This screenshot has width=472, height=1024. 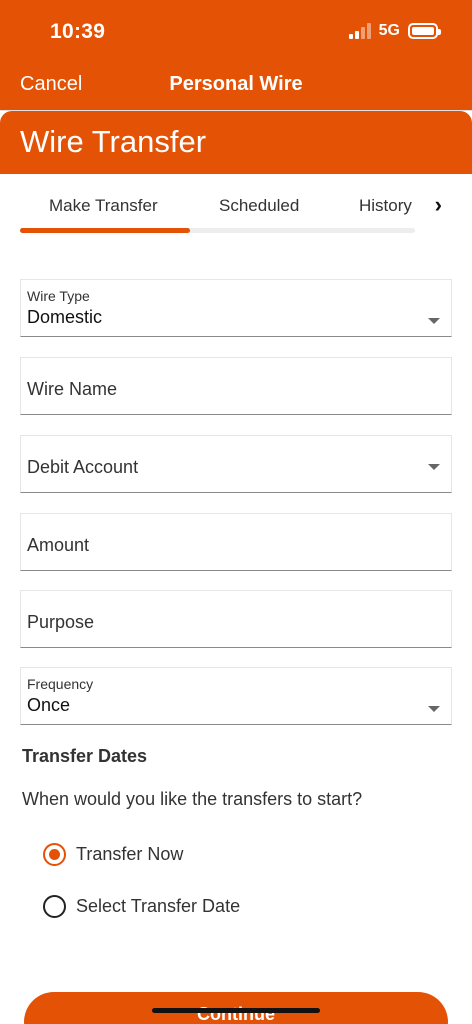 What do you see at coordinates (389, 30) in the screenshot?
I see `network-type: 5G` at bounding box center [389, 30].